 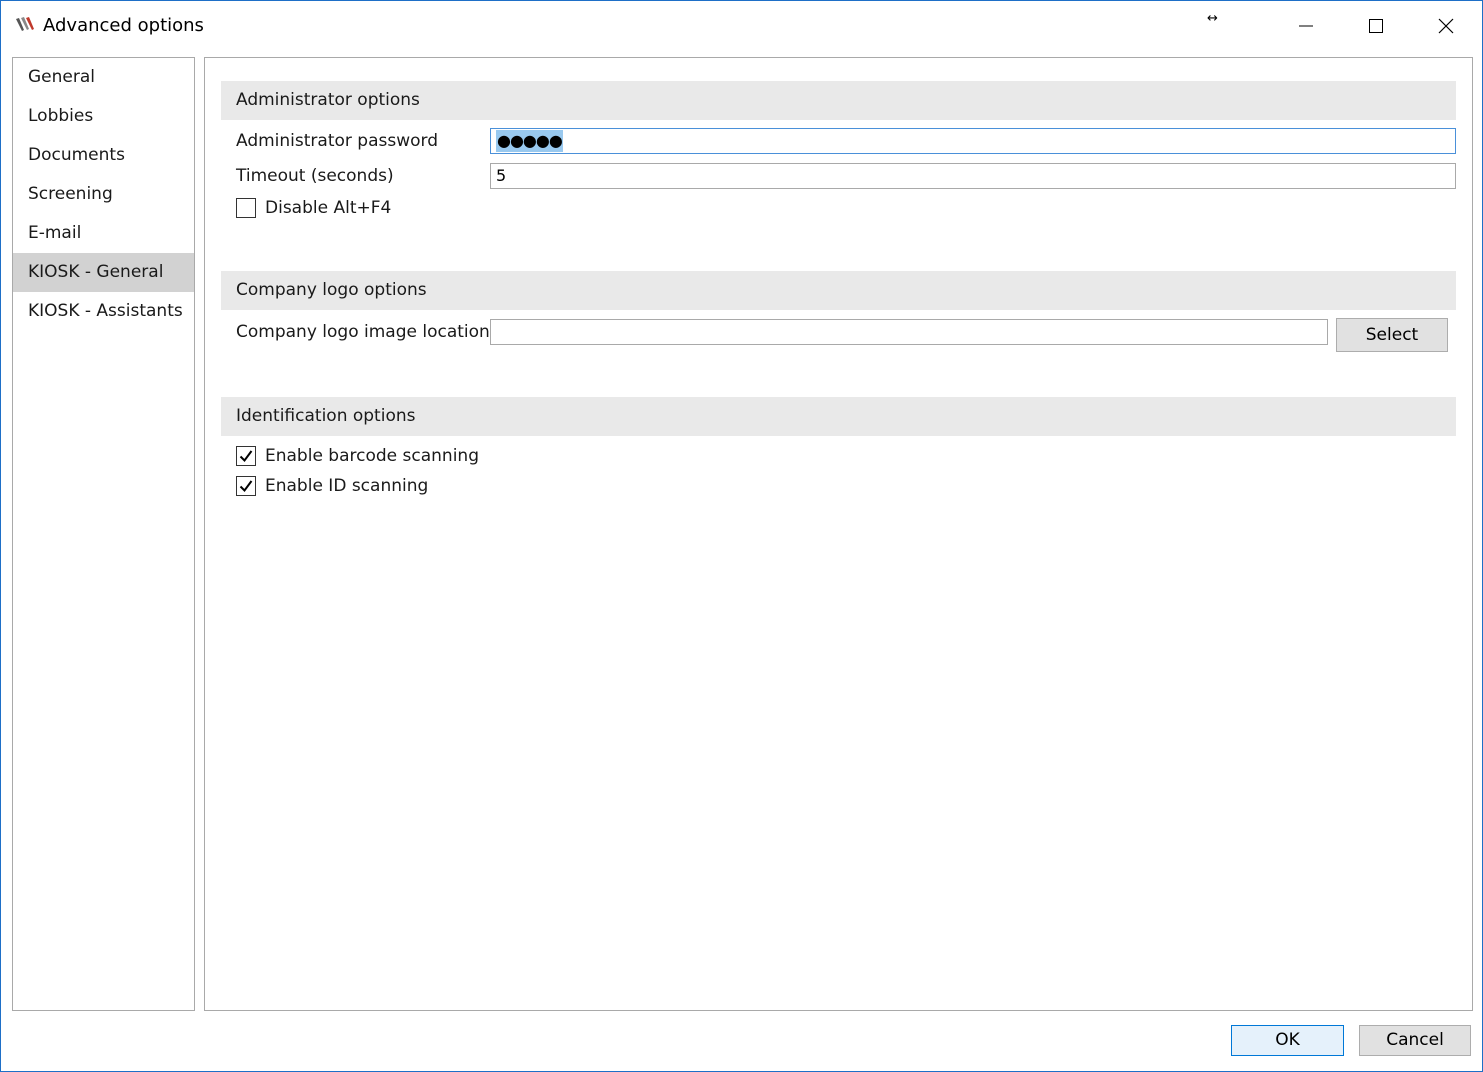 What do you see at coordinates (347, 486) in the screenshot?
I see `id-scanning-label: Enable ID scanning` at bounding box center [347, 486].